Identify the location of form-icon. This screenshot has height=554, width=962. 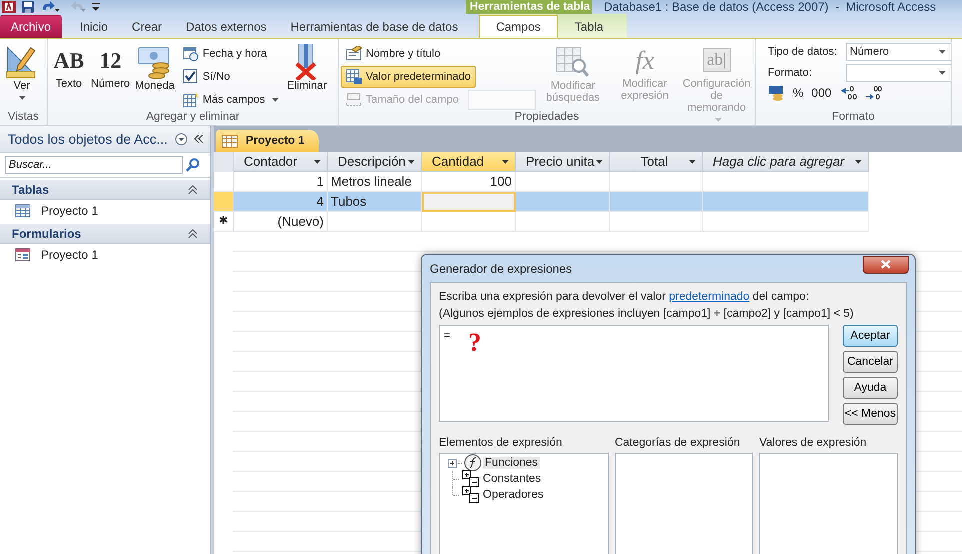
(23, 255).